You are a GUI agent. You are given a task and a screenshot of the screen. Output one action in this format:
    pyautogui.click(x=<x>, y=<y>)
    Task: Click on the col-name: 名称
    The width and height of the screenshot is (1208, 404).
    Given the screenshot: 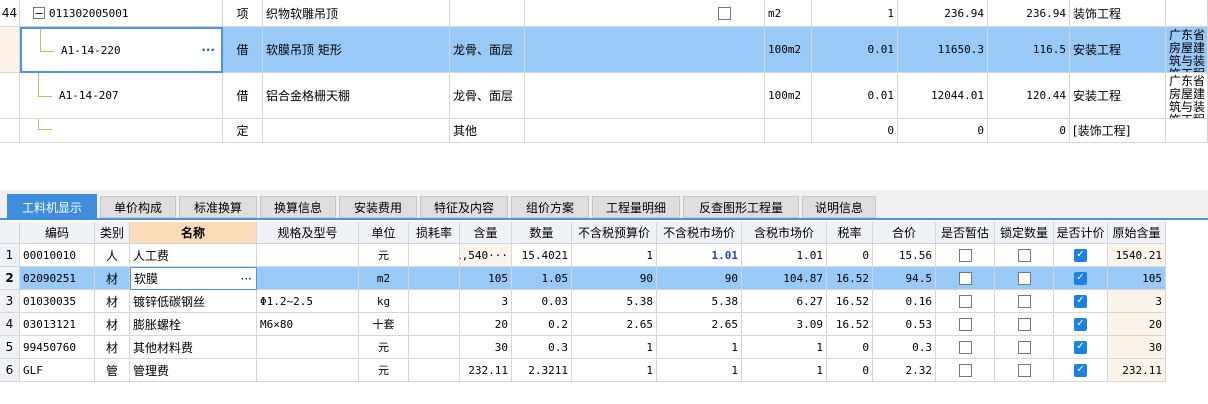 What is the action you would take?
    pyautogui.click(x=193, y=233)
    